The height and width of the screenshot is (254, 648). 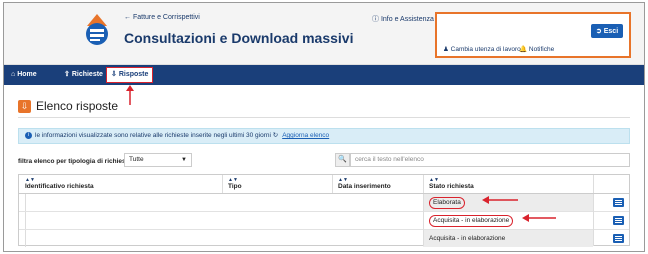 What do you see at coordinates (136, 159) in the screenshot?
I see `filter-selected-value: Tutte` at bounding box center [136, 159].